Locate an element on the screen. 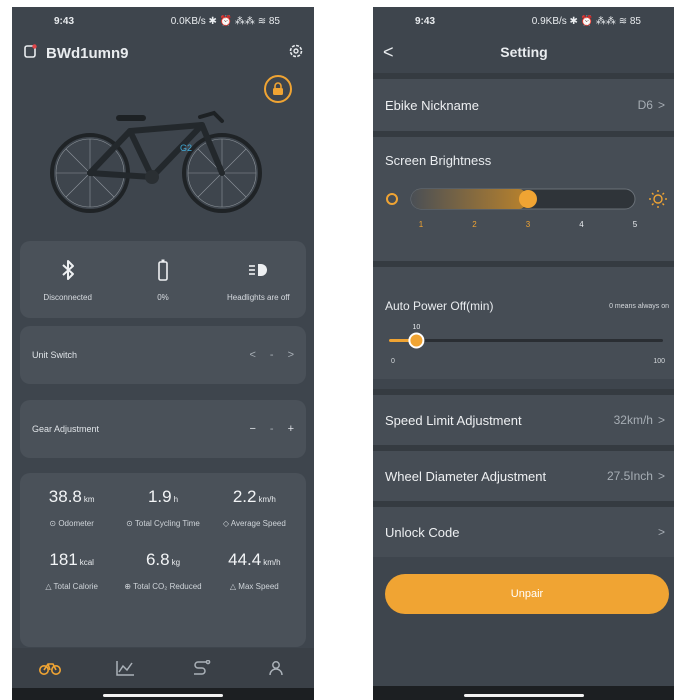 This screenshot has width=674, height=700. stat-total-cycling-time: 1.9 h ⊙ Total Cycling Time is located at coordinates (162, 507).